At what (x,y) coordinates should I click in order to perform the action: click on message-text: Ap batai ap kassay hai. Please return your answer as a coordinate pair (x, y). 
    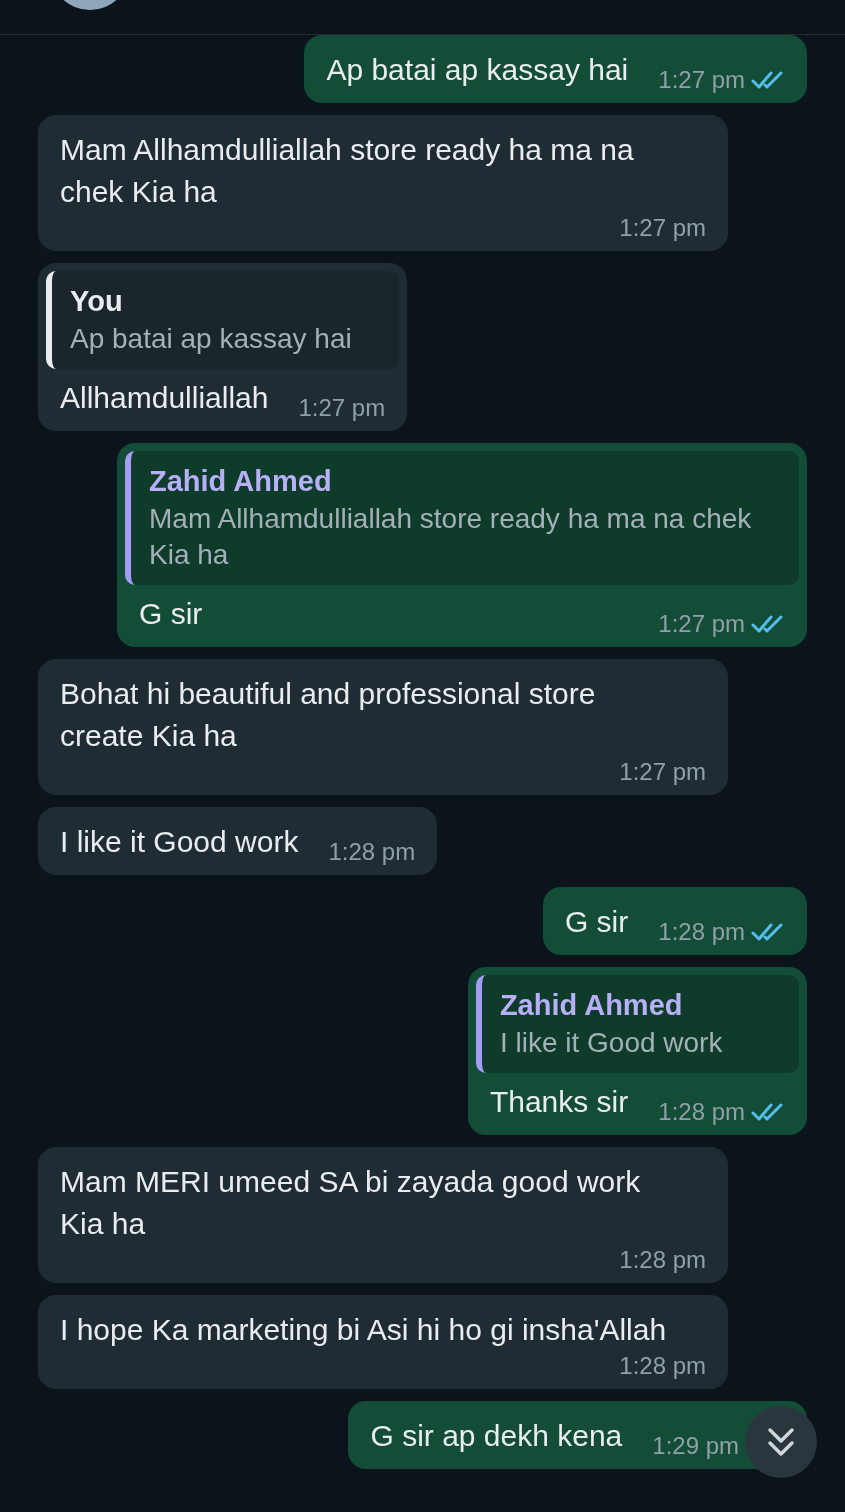
    Looking at the image, I should click on (477, 70).